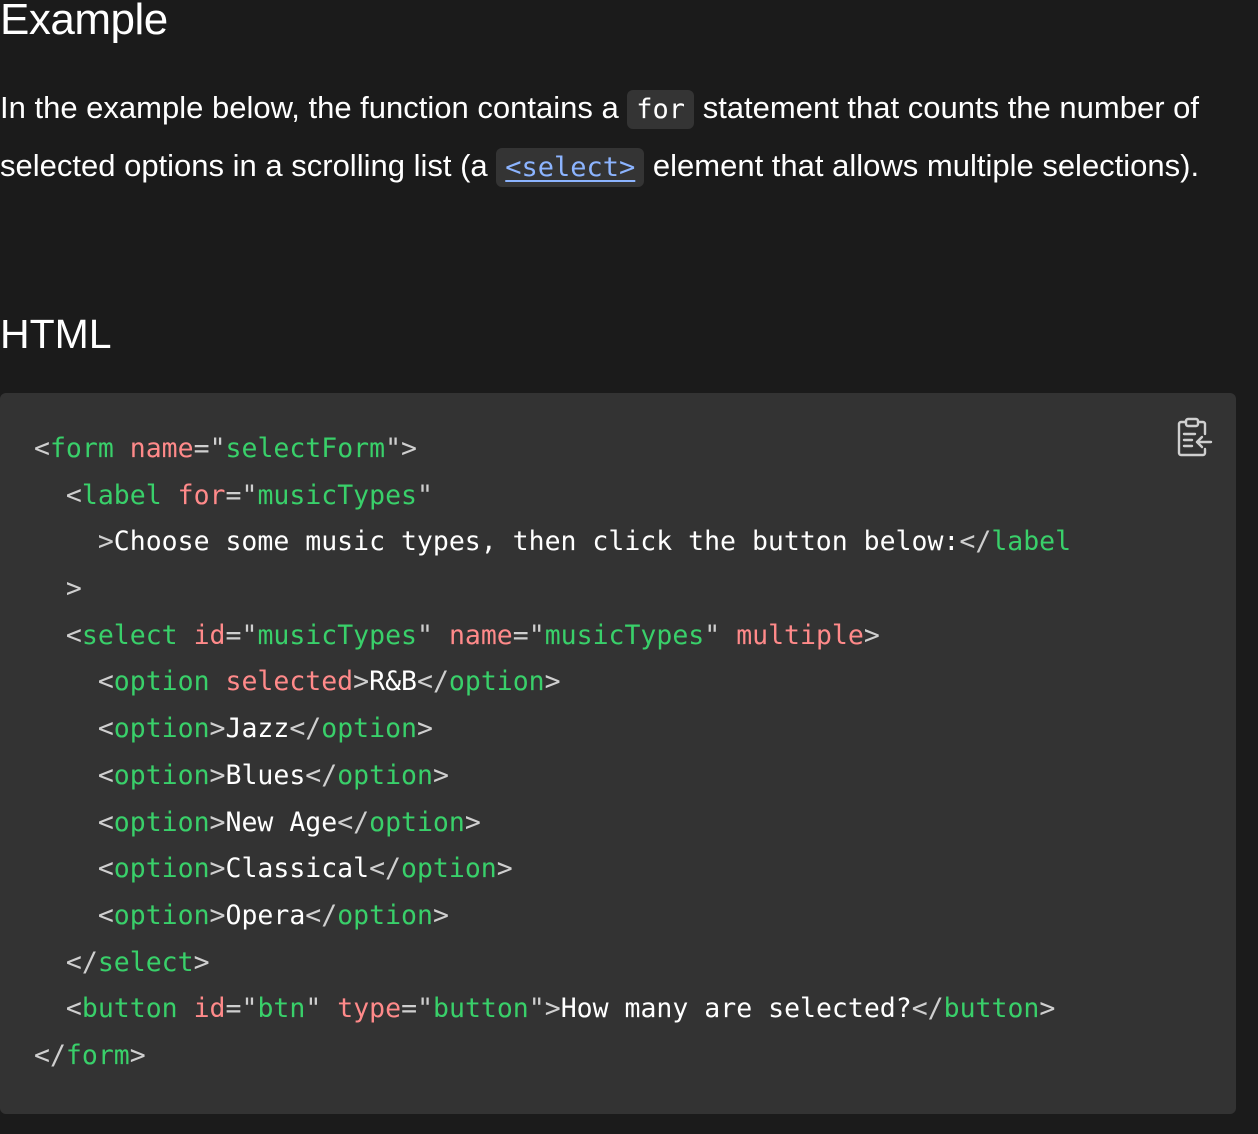  Describe the element at coordinates (369, 1009) in the screenshot. I see `code-attr: type` at that location.